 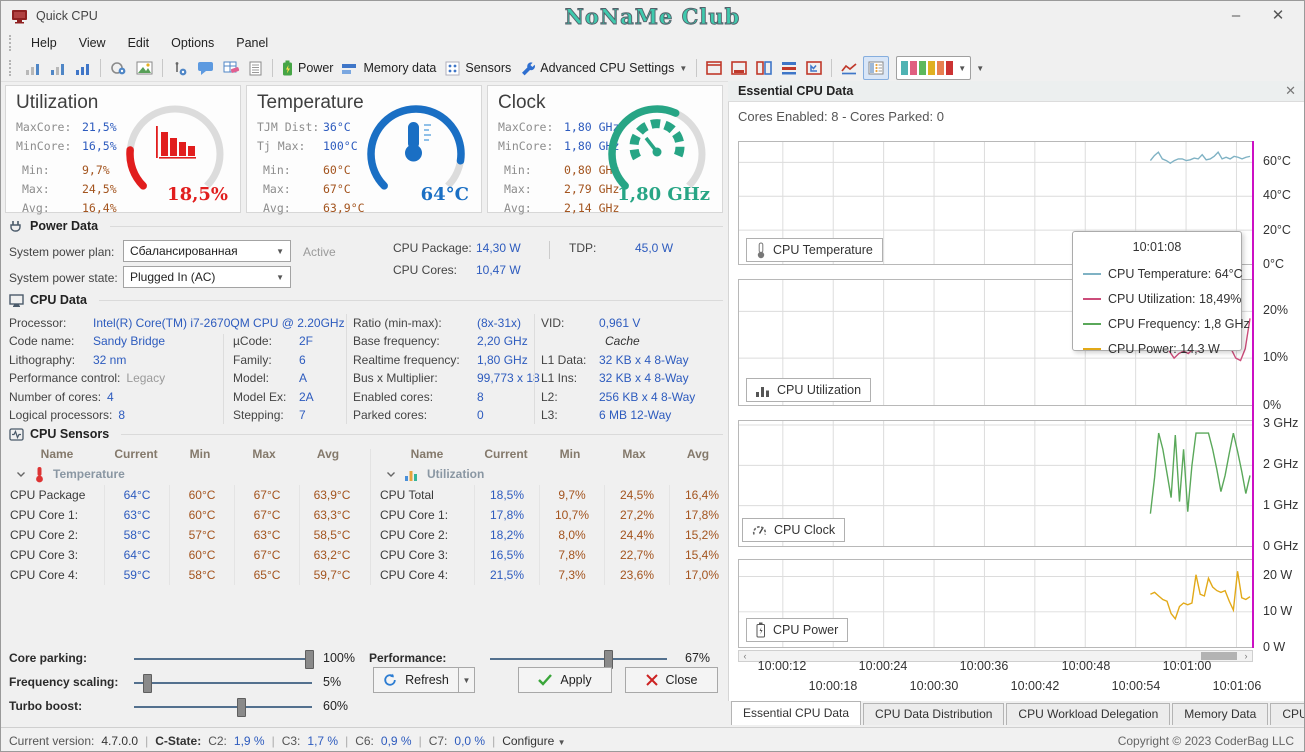 I want to click on advanced-cpu-settings-button: Advanced CPU Settings ▼, so click(x=603, y=68).